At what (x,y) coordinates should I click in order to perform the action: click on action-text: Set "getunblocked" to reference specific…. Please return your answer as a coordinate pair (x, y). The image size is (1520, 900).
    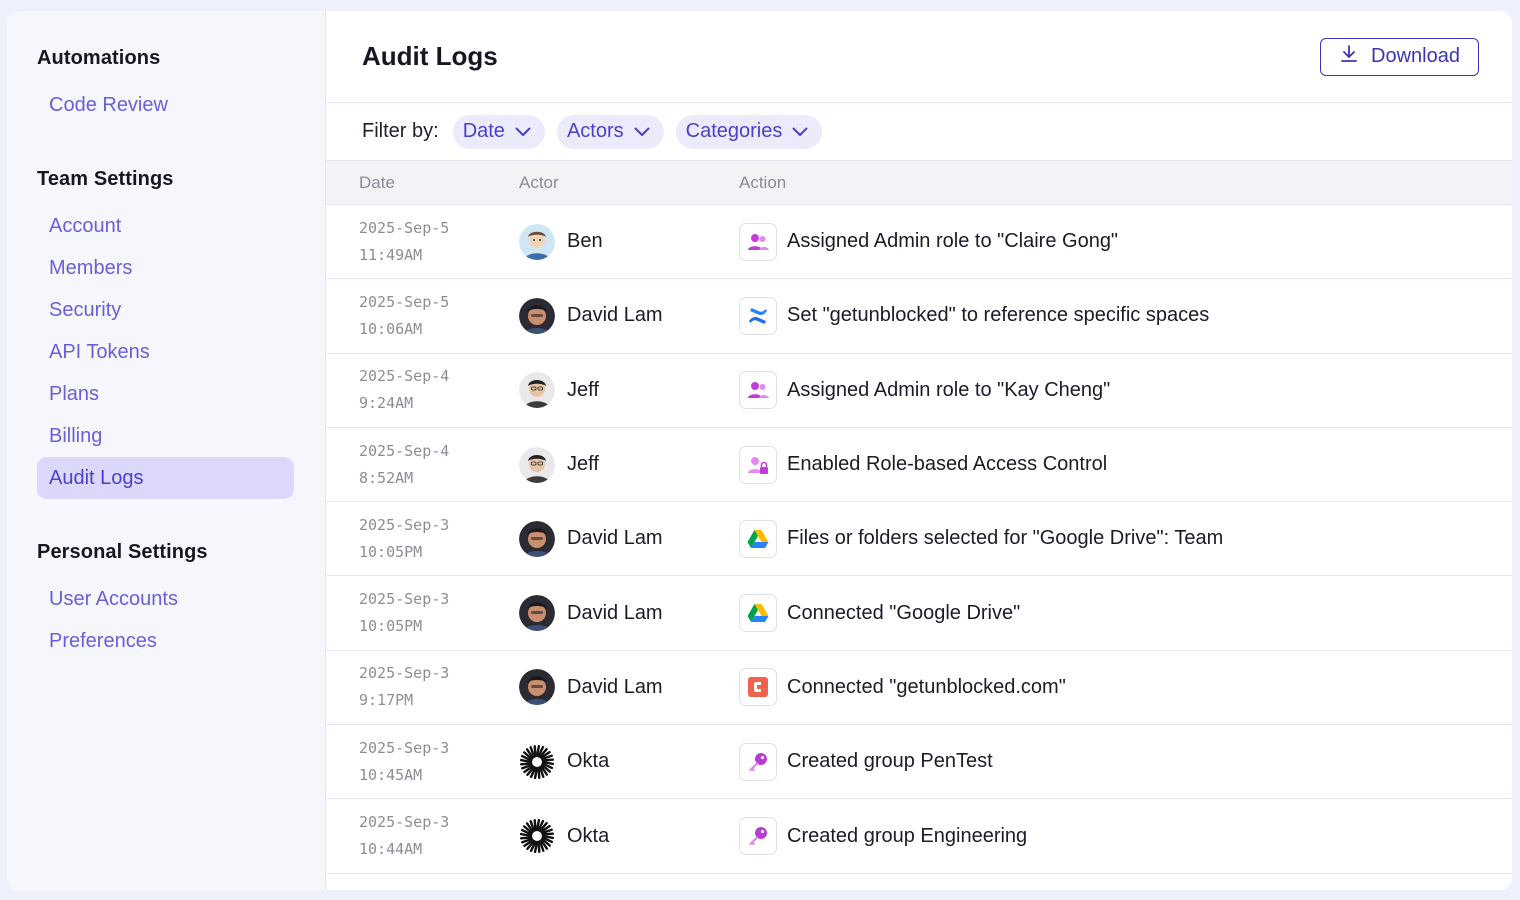
    Looking at the image, I should click on (998, 315).